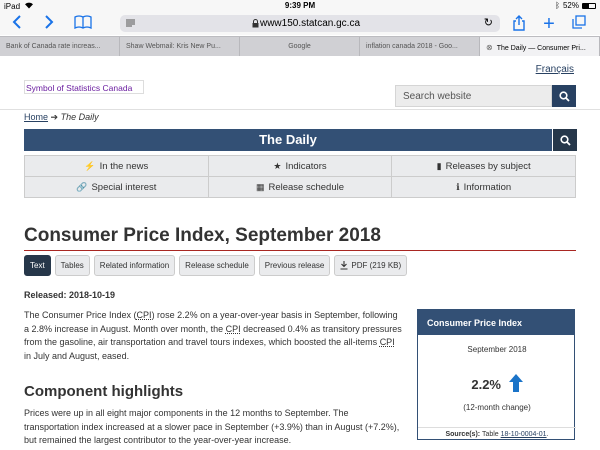 Image resolution: width=600 pixels, height=450 pixels. What do you see at coordinates (277, 165) in the screenshot?
I see `star-icon: ★` at bounding box center [277, 165].